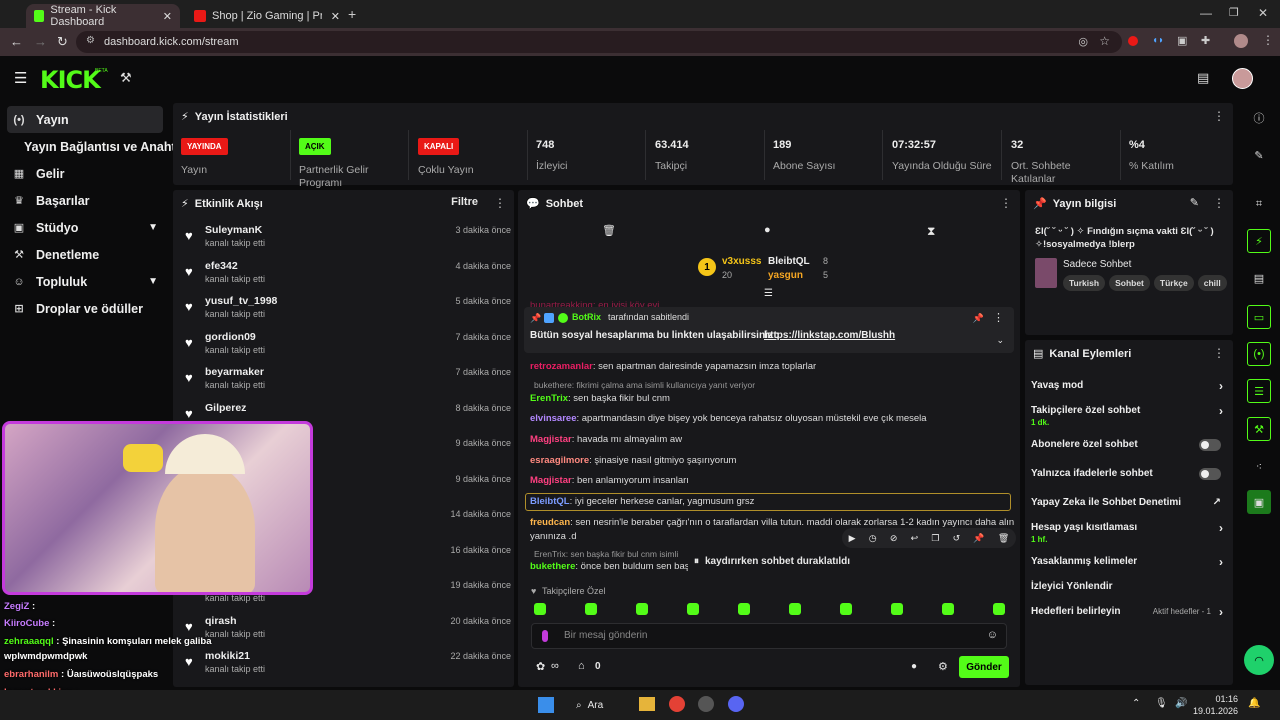  What do you see at coordinates (464, 202) in the screenshot?
I see `filter-button: Filtre` at bounding box center [464, 202].